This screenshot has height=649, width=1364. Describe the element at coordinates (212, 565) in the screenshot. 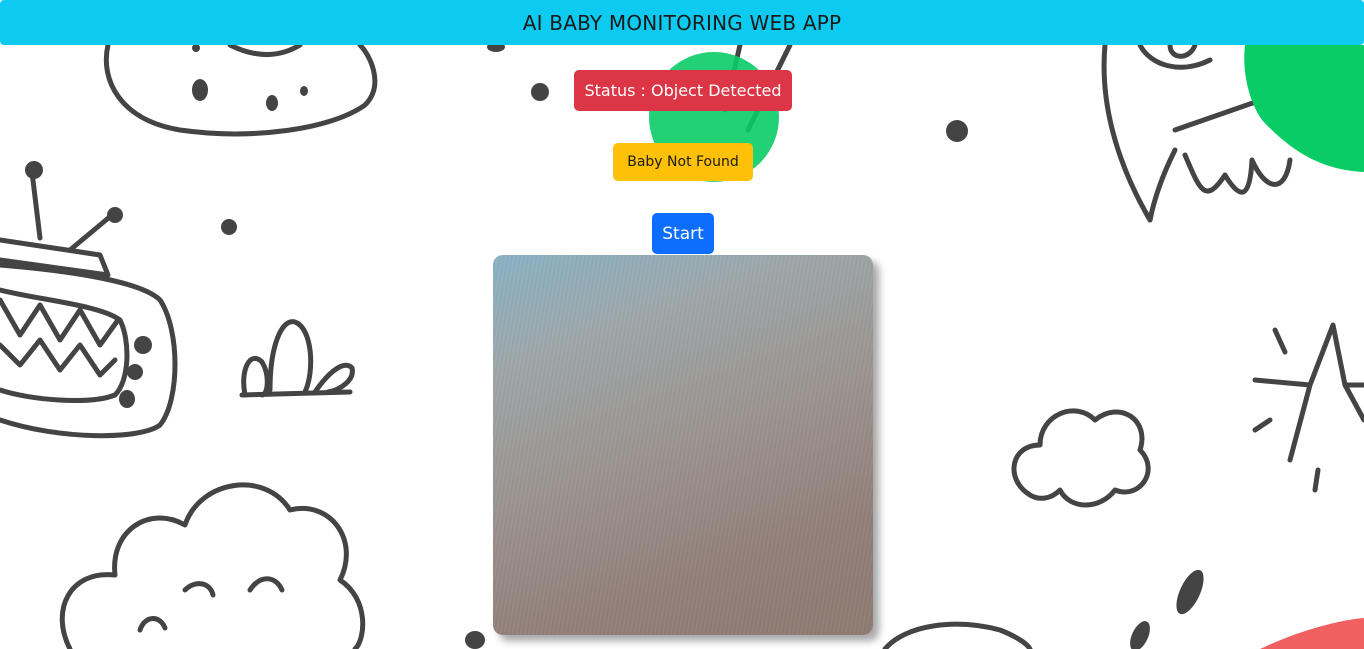

I see `cloud-doodle` at that location.